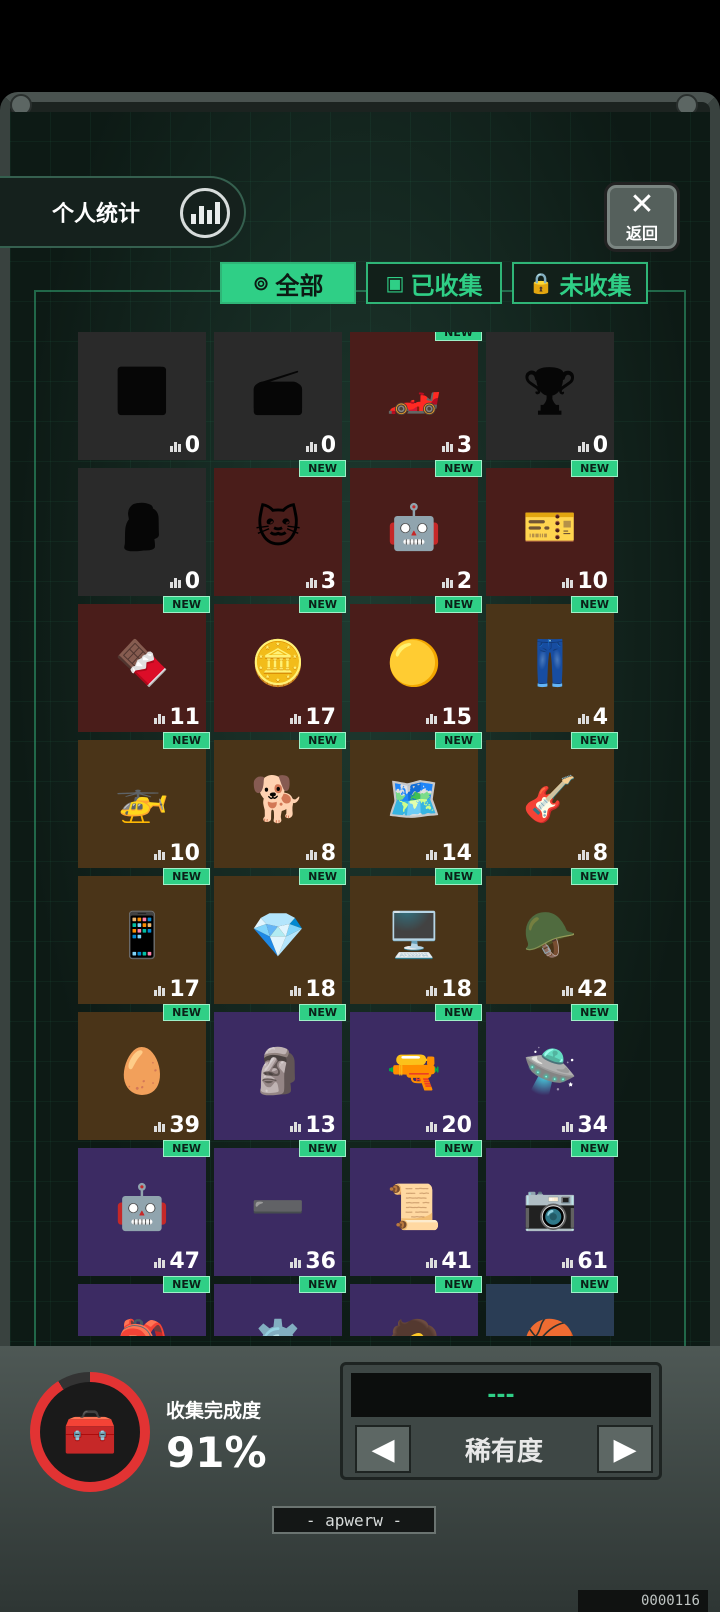  What do you see at coordinates (144, 1072) in the screenshot?
I see `collection-item: NEW 🥚 39` at bounding box center [144, 1072].